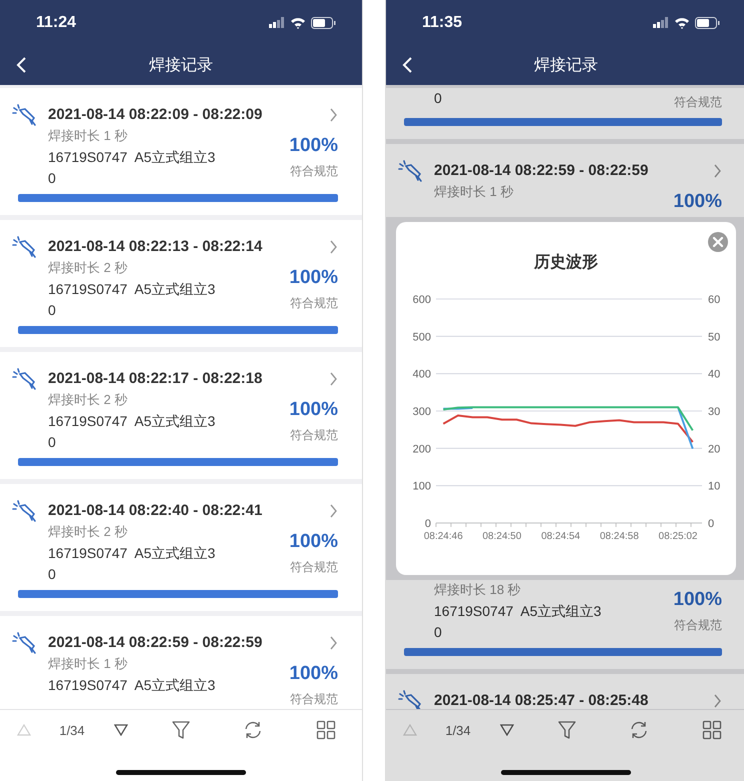 Image resolution: width=744 pixels, height=781 pixels. Describe the element at coordinates (714, 300) in the screenshot. I see `axis-label: 60` at that location.